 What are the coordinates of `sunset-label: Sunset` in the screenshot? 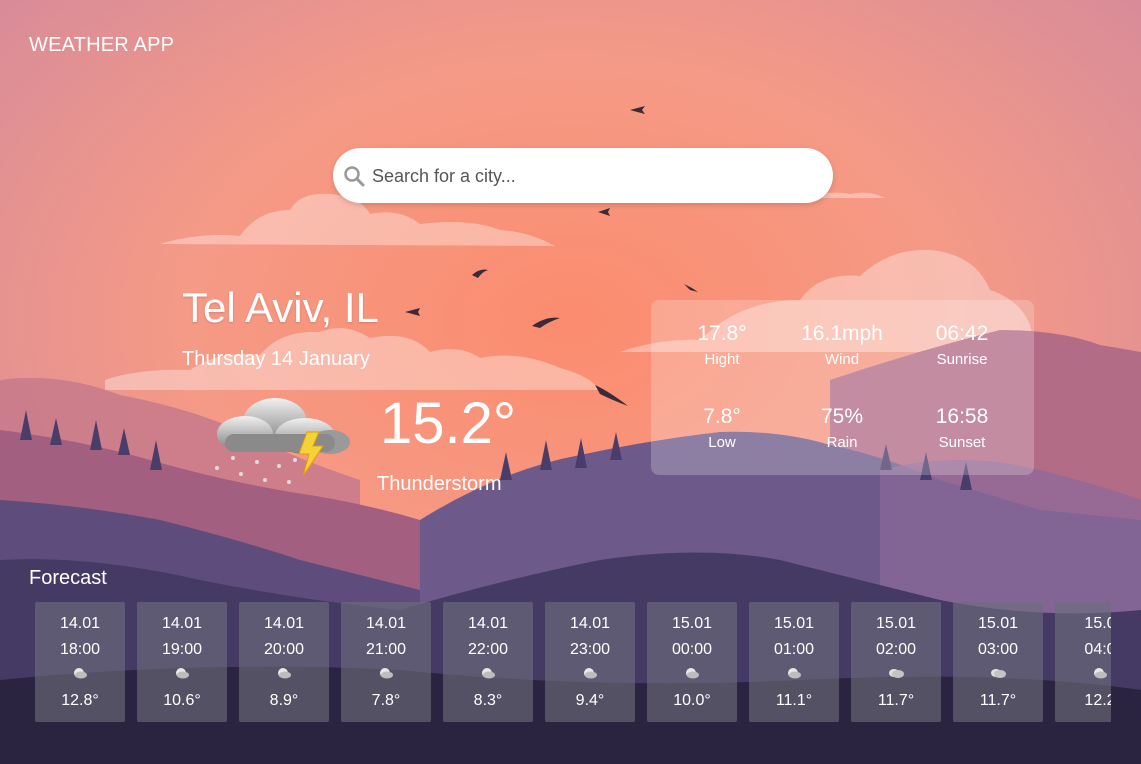 It's located at (962, 442).